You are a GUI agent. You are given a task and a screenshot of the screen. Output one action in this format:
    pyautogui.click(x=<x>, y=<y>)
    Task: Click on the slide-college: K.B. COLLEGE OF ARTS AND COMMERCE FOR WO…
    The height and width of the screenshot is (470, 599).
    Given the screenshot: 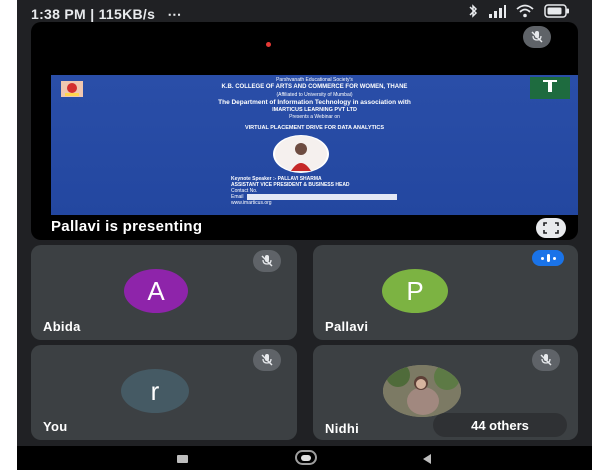 What is the action you would take?
    pyautogui.click(x=314, y=87)
    